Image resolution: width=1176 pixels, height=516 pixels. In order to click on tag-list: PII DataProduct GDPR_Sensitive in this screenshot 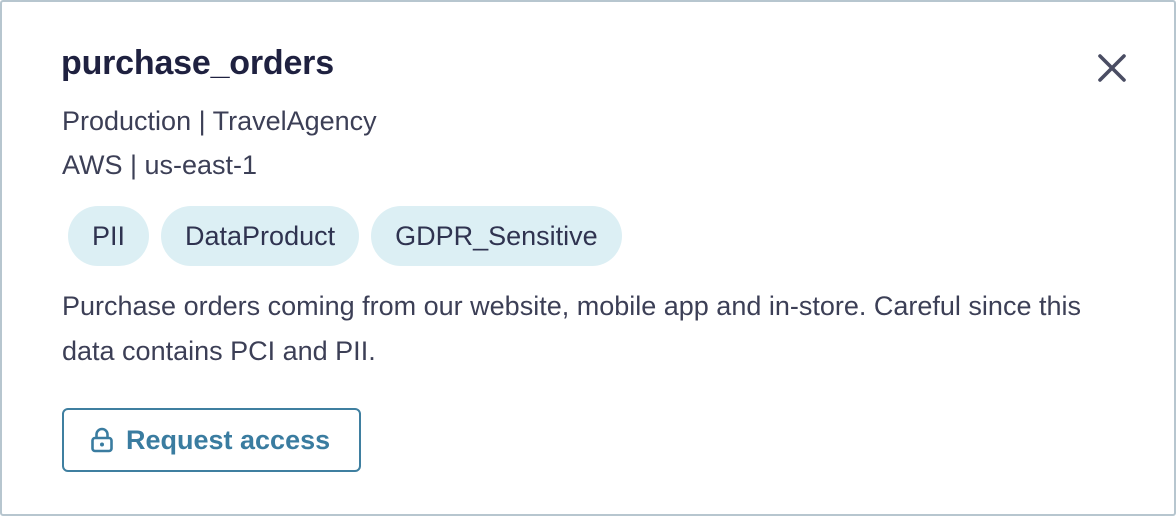, I will do `click(345, 236)`.